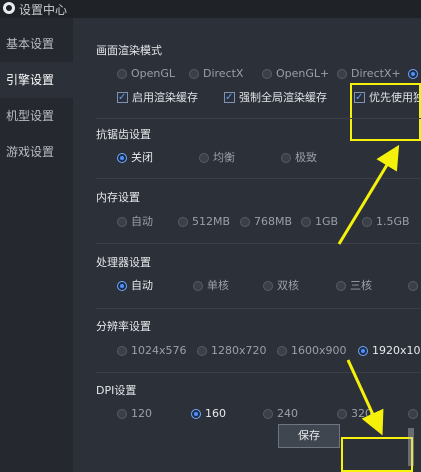 The height and width of the screenshot is (472, 421). I want to click on highlight-box-gpu, so click(385, 112).